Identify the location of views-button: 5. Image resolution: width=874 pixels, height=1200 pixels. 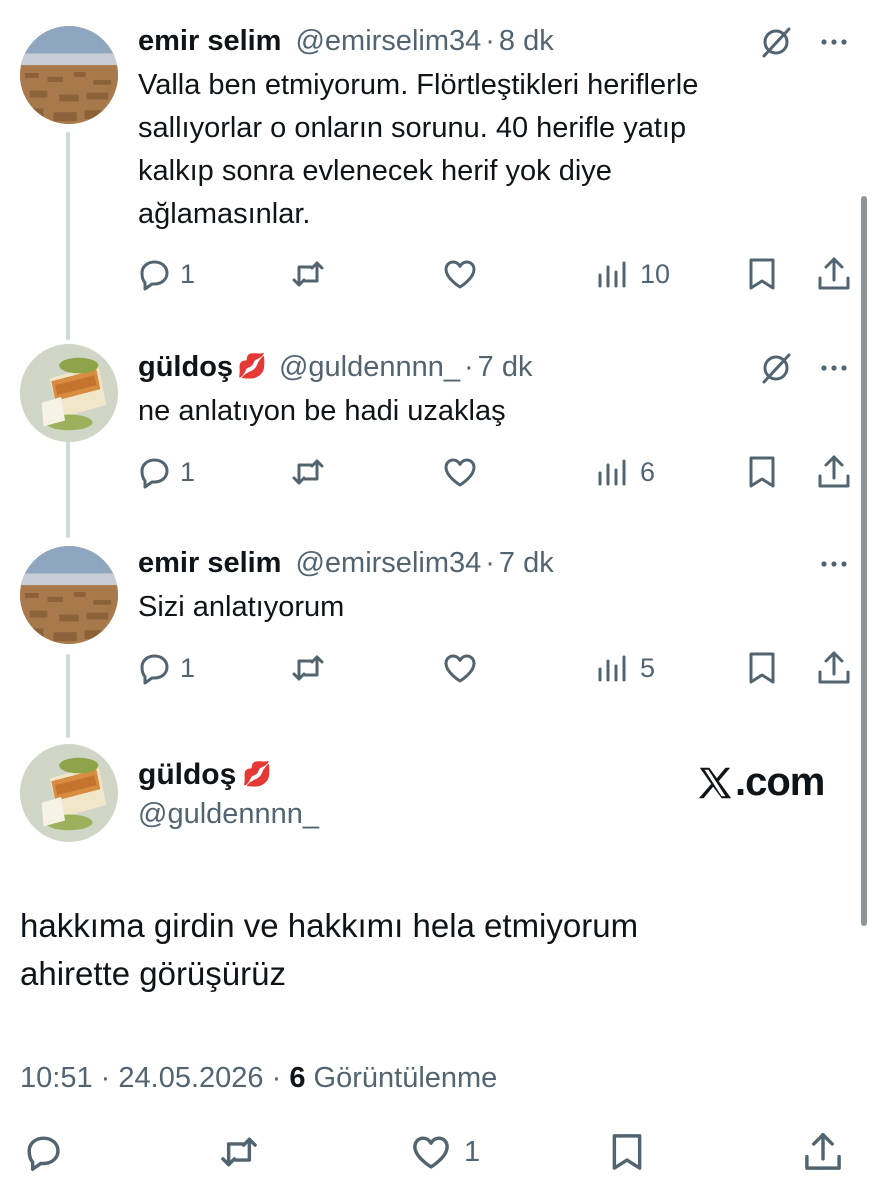
(624, 668).